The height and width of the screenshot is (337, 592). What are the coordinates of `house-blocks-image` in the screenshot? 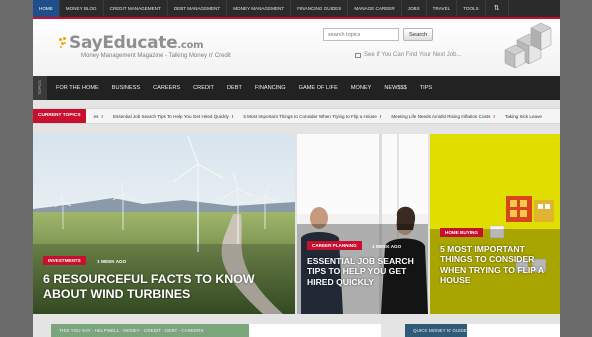 It's located at (495, 224).